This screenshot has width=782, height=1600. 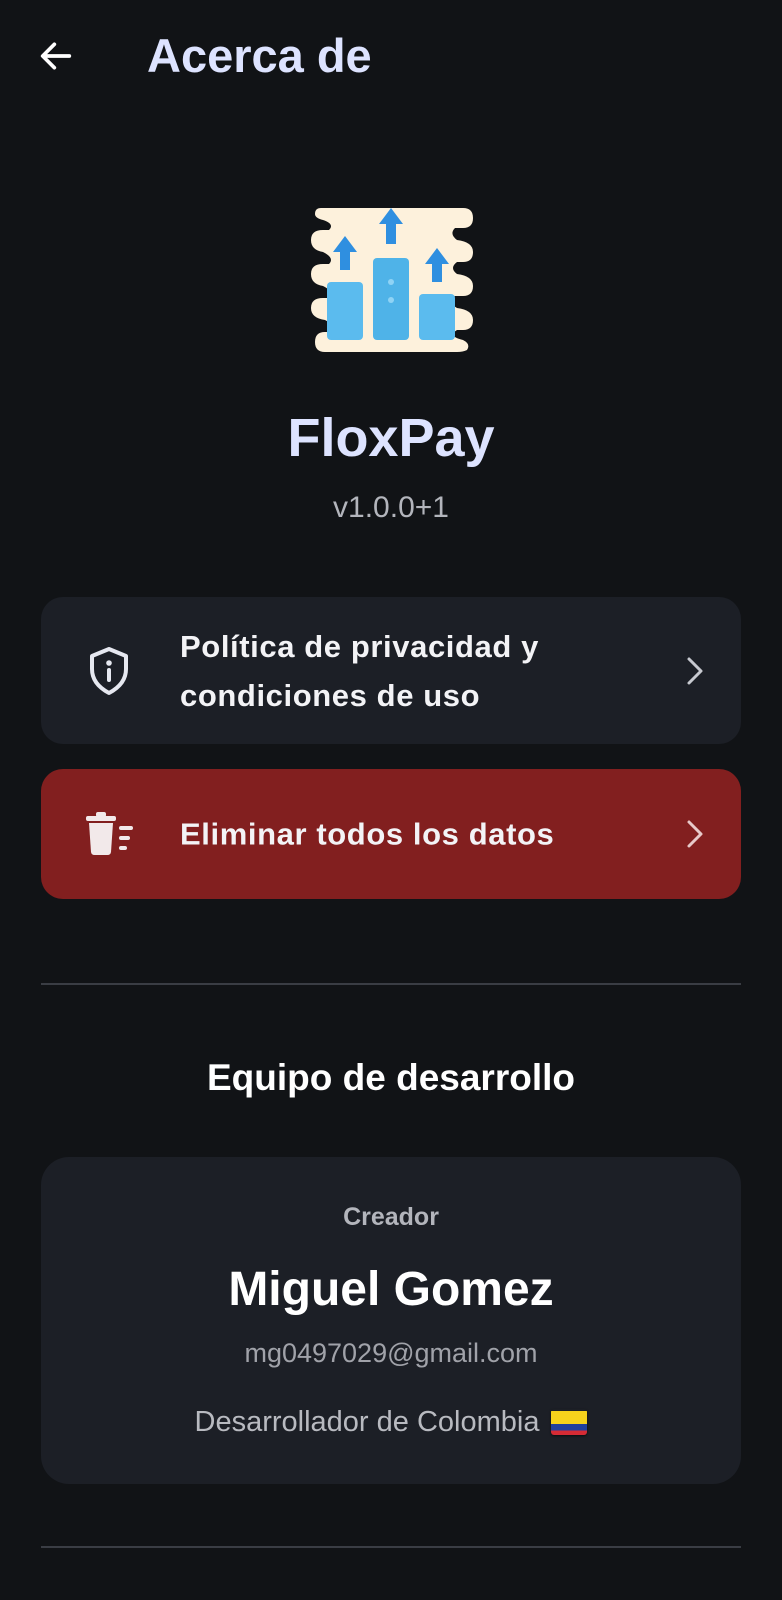 What do you see at coordinates (391, 507) in the screenshot?
I see `app-version: v1.0.0+1` at bounding box center [391, 507].